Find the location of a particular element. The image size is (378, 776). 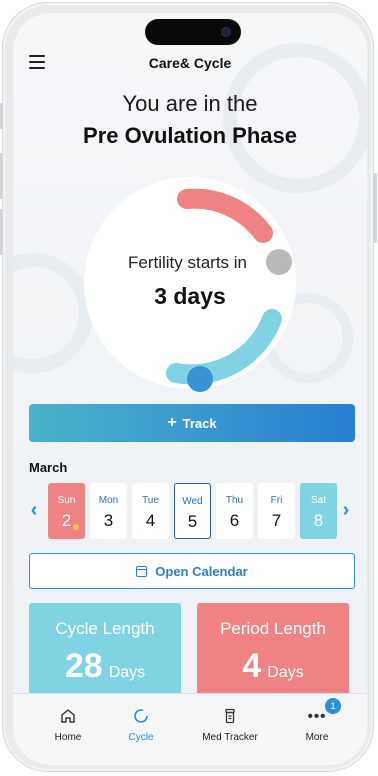

cycle-length-value: 28 is located at coordinates (83, 666).